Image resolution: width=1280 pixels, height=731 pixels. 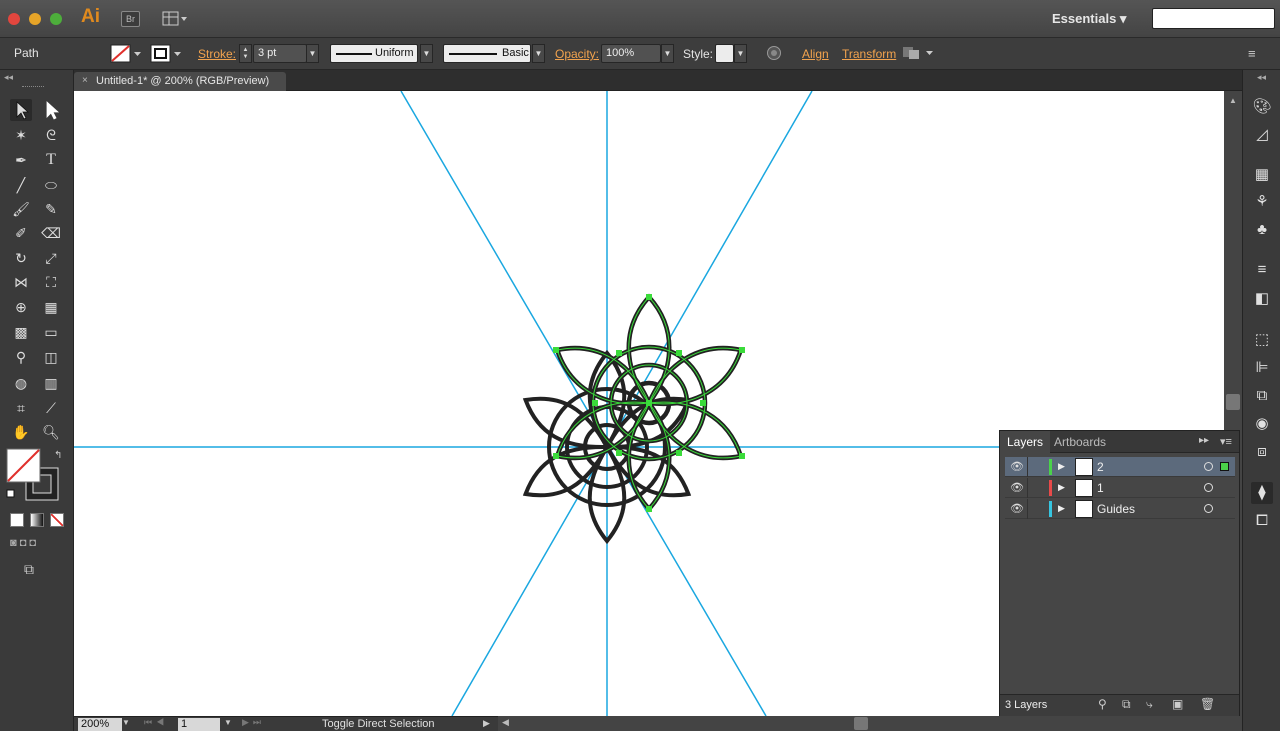 What do you see at coordinates (21, 209) in the screenshot?
I see `paintbrush-tool-icon: 🖌` at bounding box center [21, 209].